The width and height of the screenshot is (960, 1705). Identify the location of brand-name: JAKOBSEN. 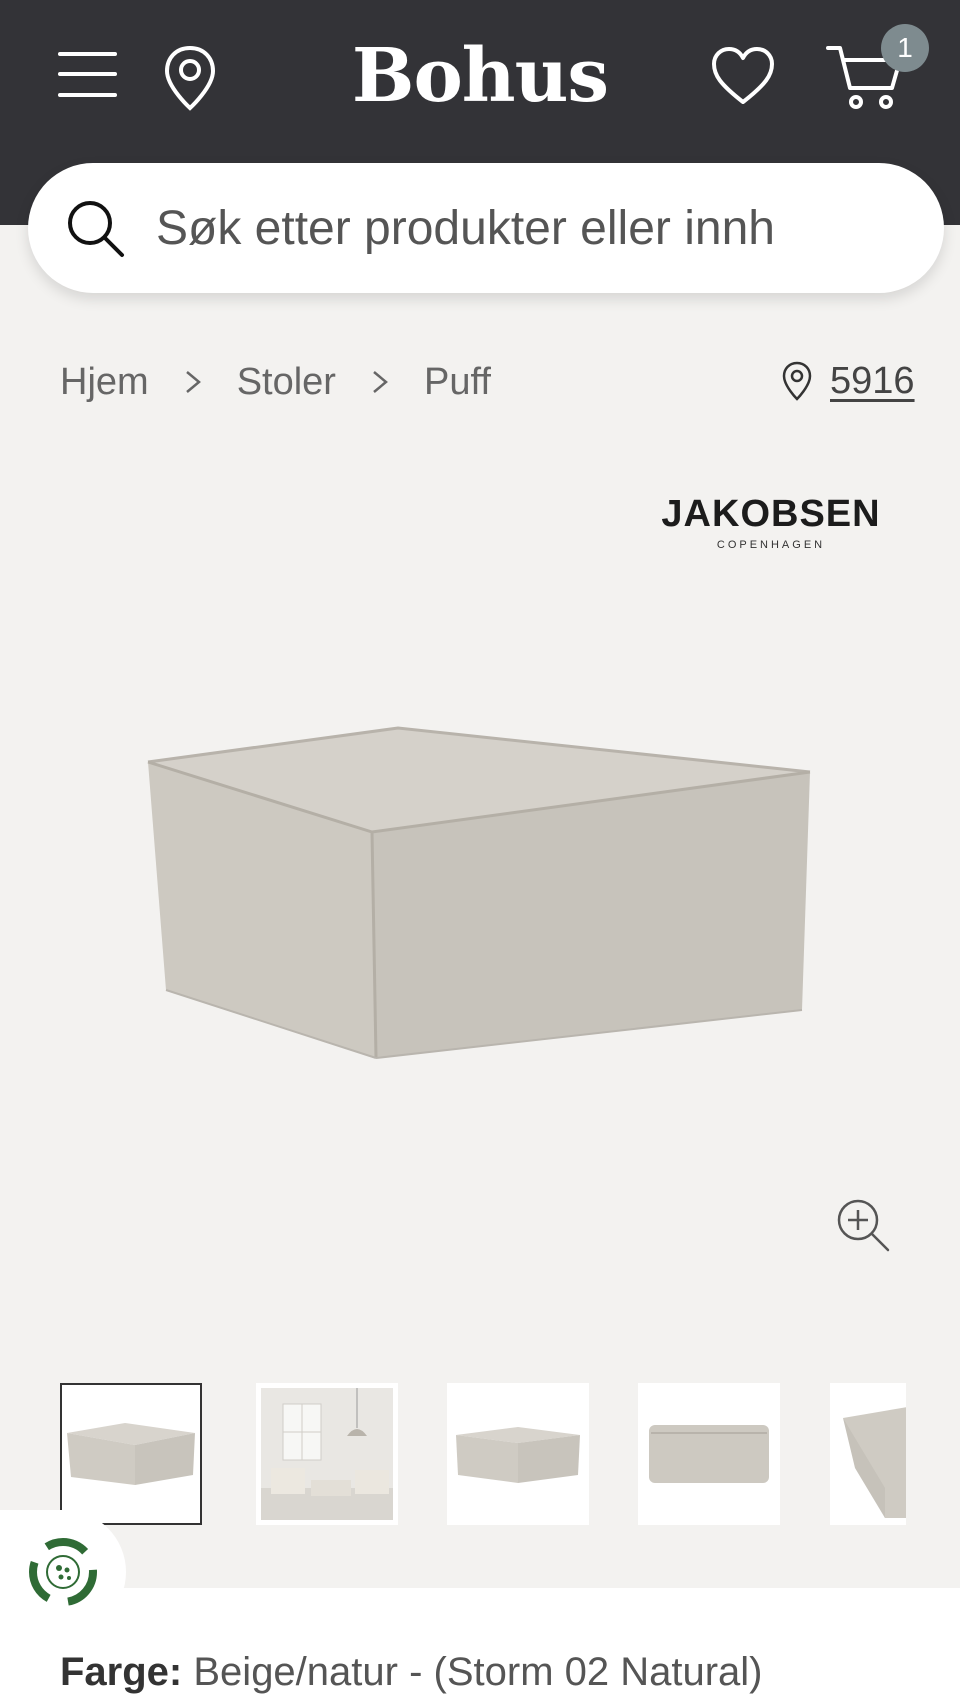
(771, 514).